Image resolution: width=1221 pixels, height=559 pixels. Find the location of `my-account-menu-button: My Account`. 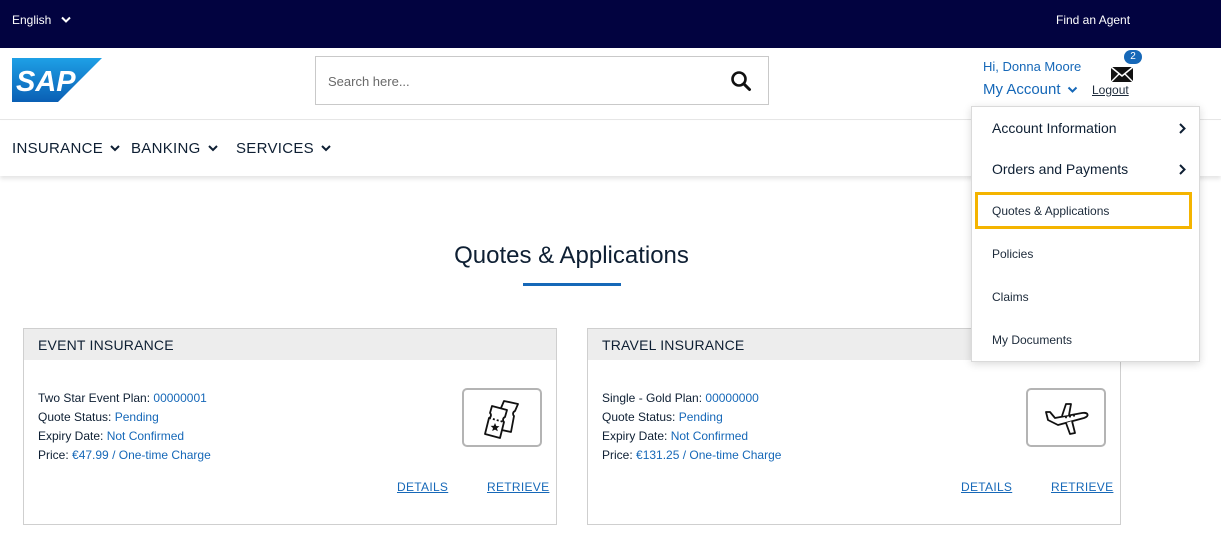

my-account-menu-button: My Account is located at coordinates (1030, 89).